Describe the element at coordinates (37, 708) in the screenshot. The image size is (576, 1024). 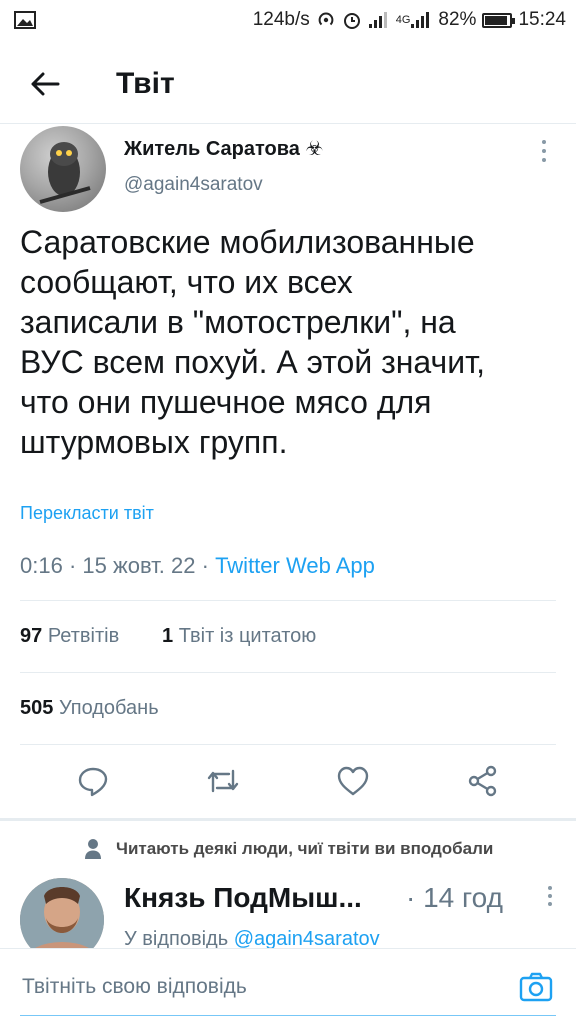
I see `likes-count: 505` at that location.